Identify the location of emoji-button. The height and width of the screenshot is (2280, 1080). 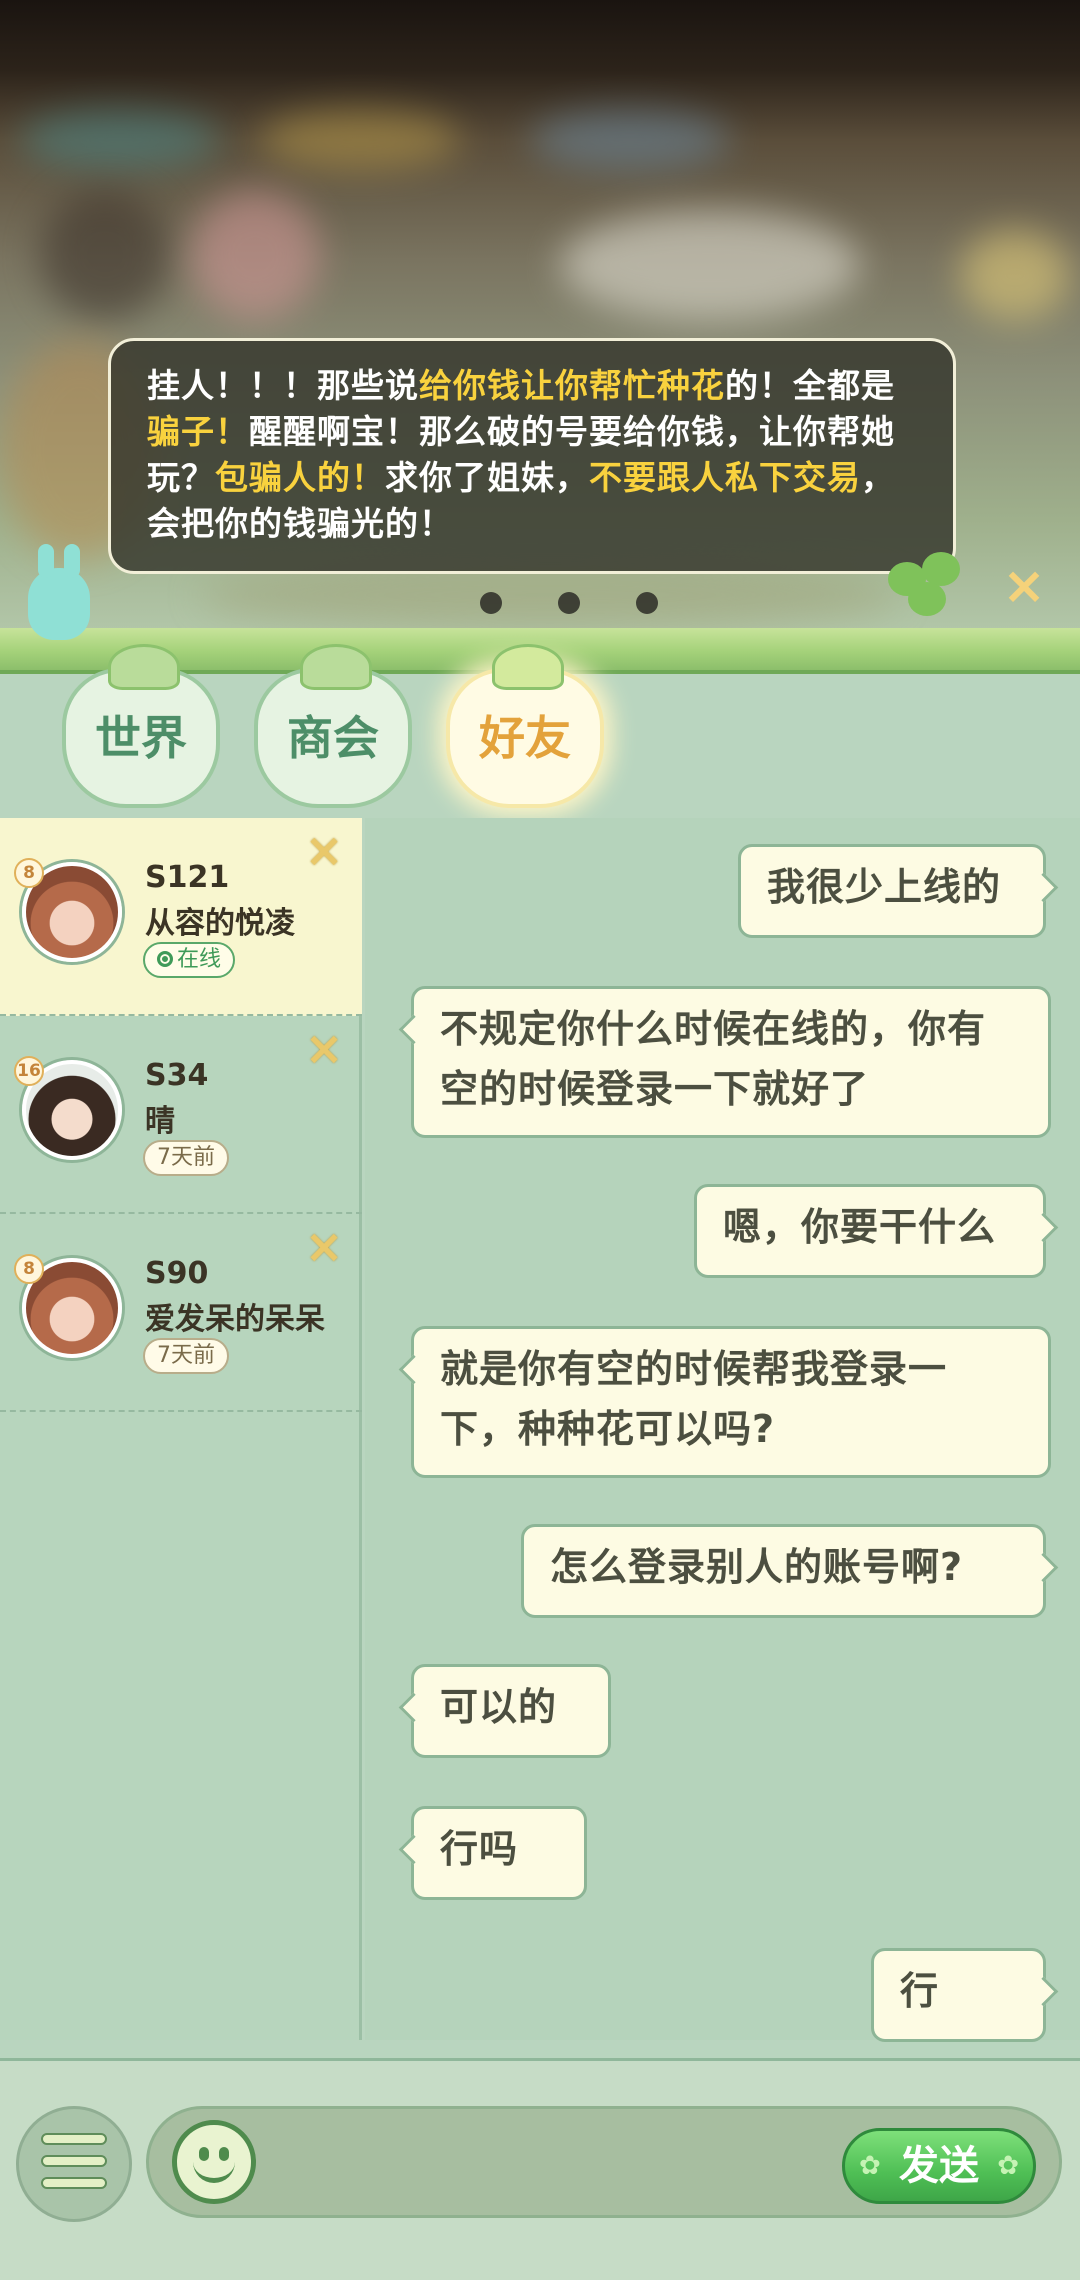
(214, 2162).